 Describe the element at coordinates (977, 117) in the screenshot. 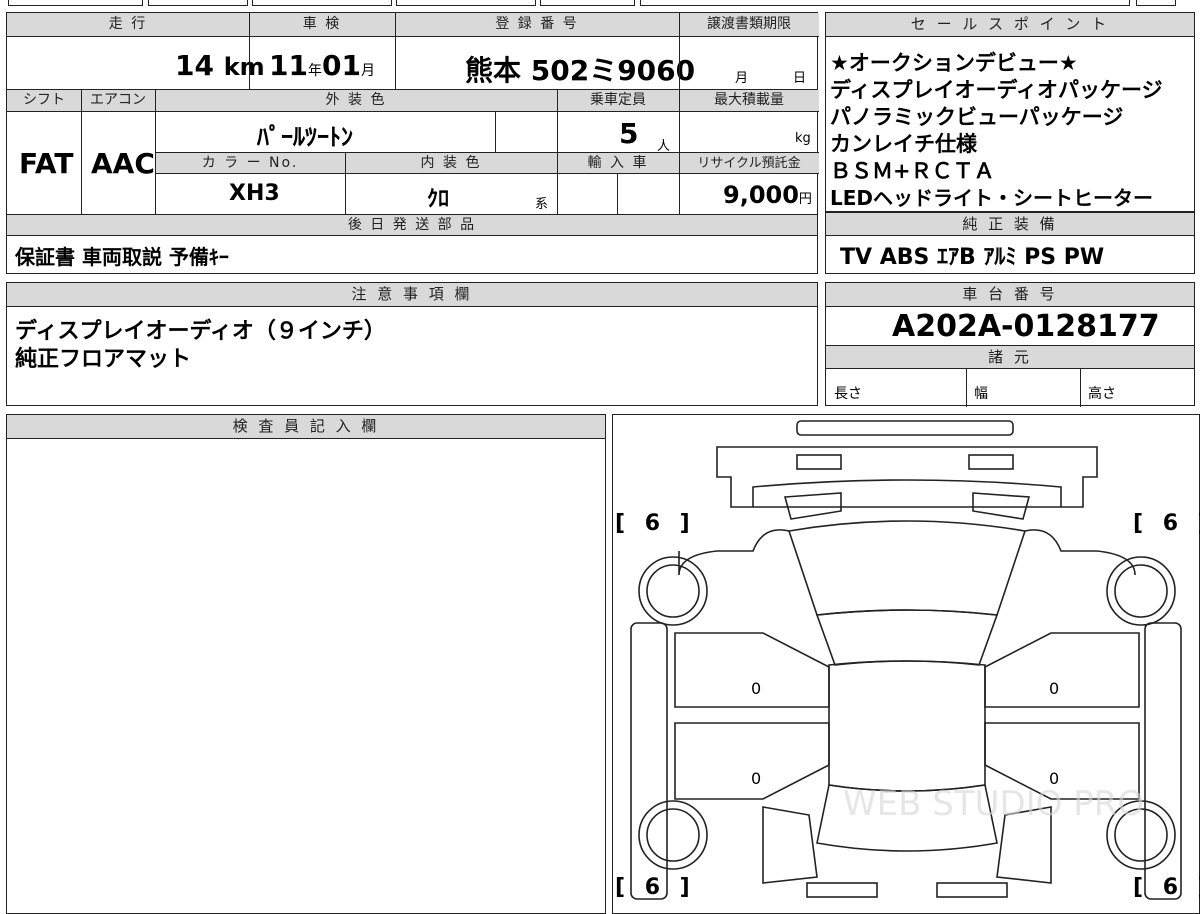

I see `sales-point-item: パノラミックビューパッケージ` at that location.